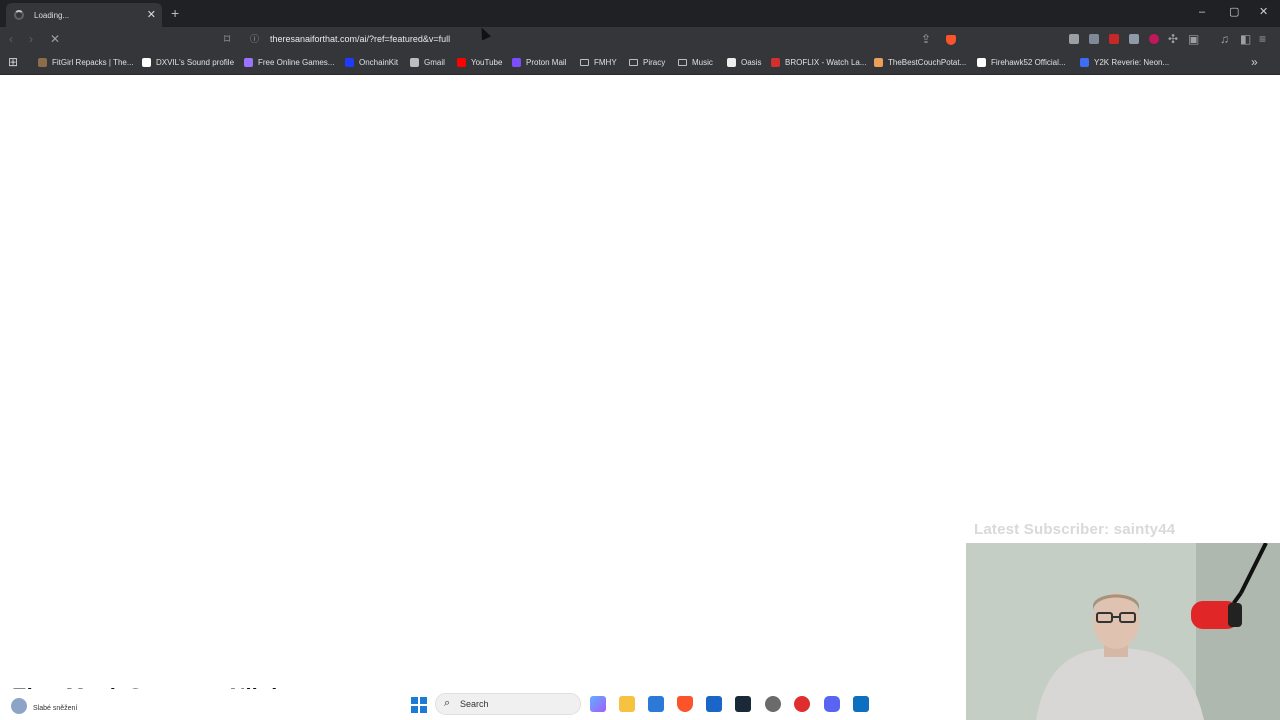 Image resolution: width=1280 pixels, height=720 pixels. I want to click on bookmark-icon: ⌑, so click(227, 39).